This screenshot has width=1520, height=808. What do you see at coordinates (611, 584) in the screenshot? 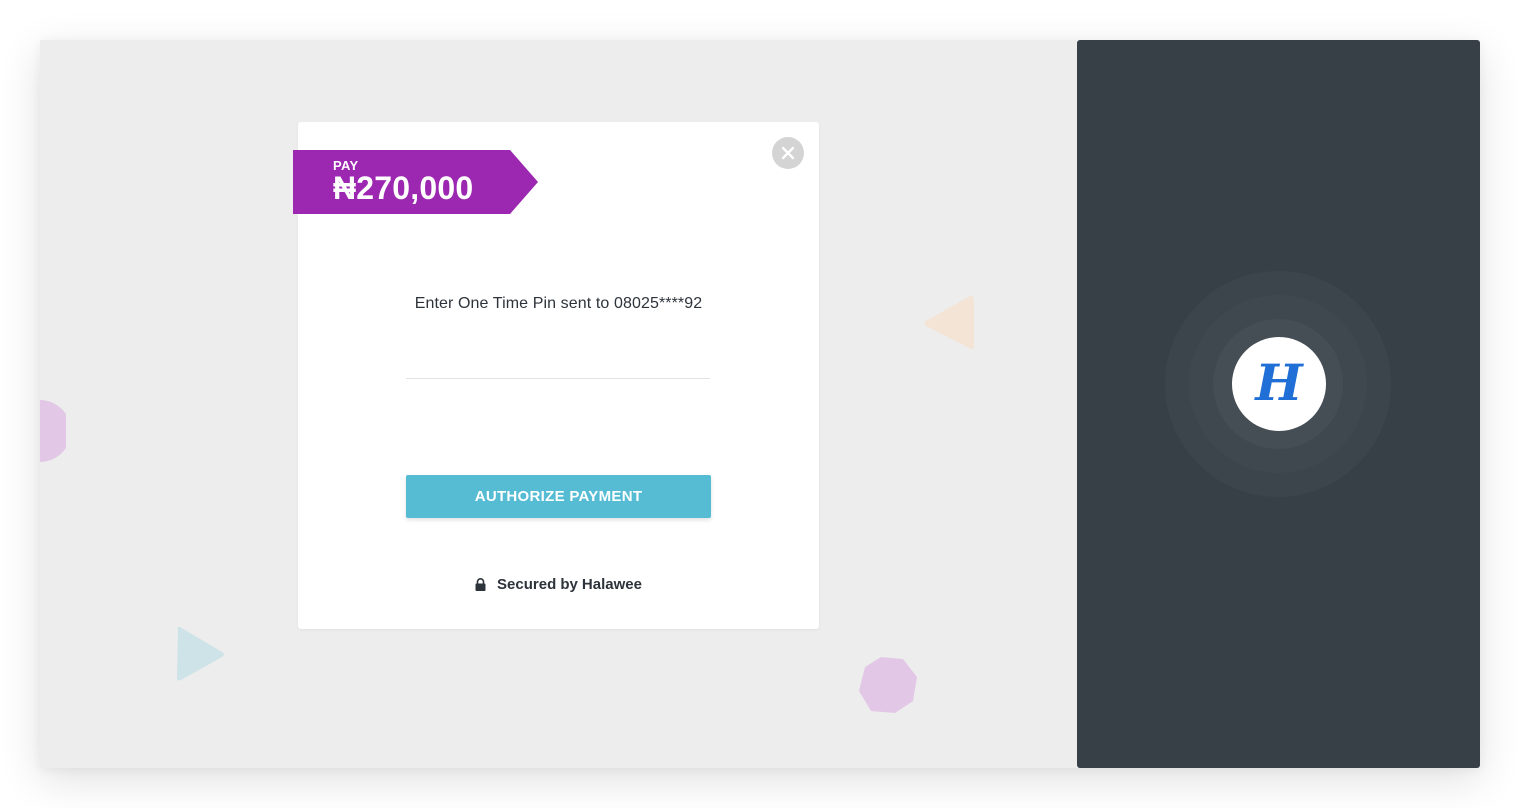
I see `secured-brand: Halawee` at bounding box center [611, 584].